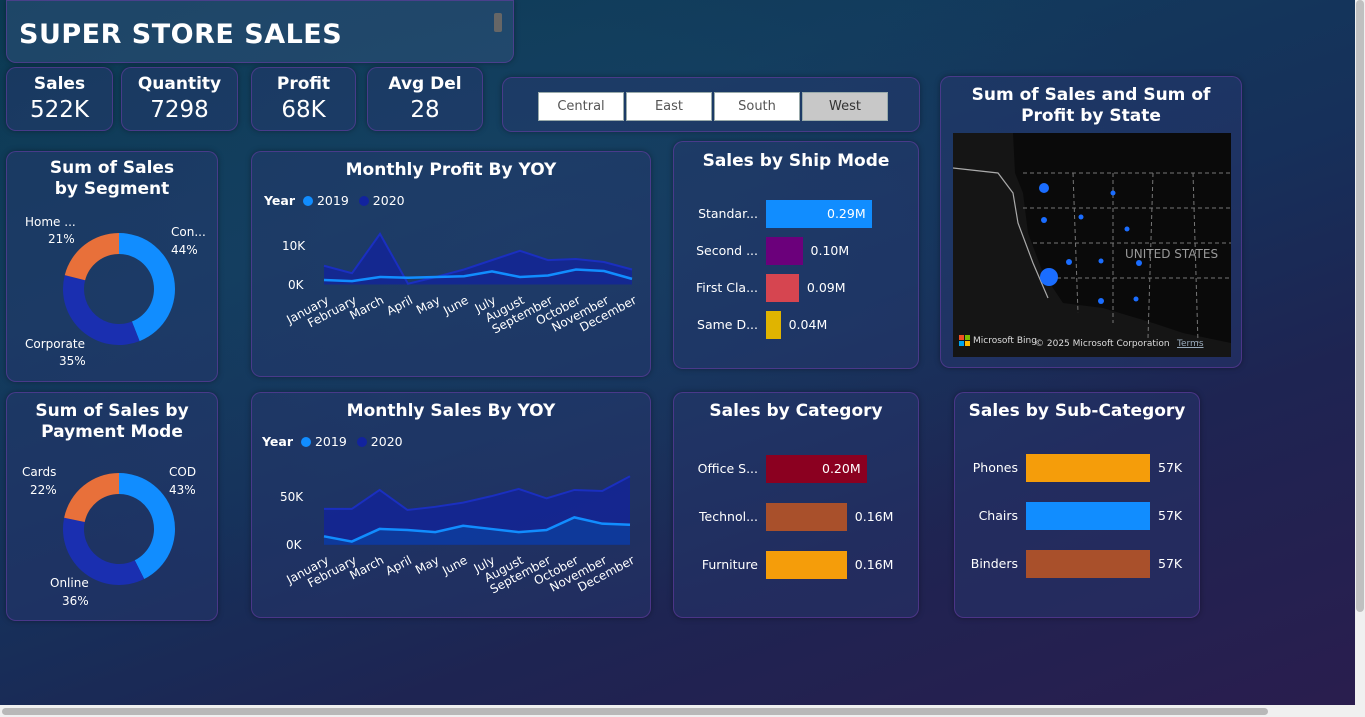  I want to click on kpi-profit-value: 68K, so click(303, 110).